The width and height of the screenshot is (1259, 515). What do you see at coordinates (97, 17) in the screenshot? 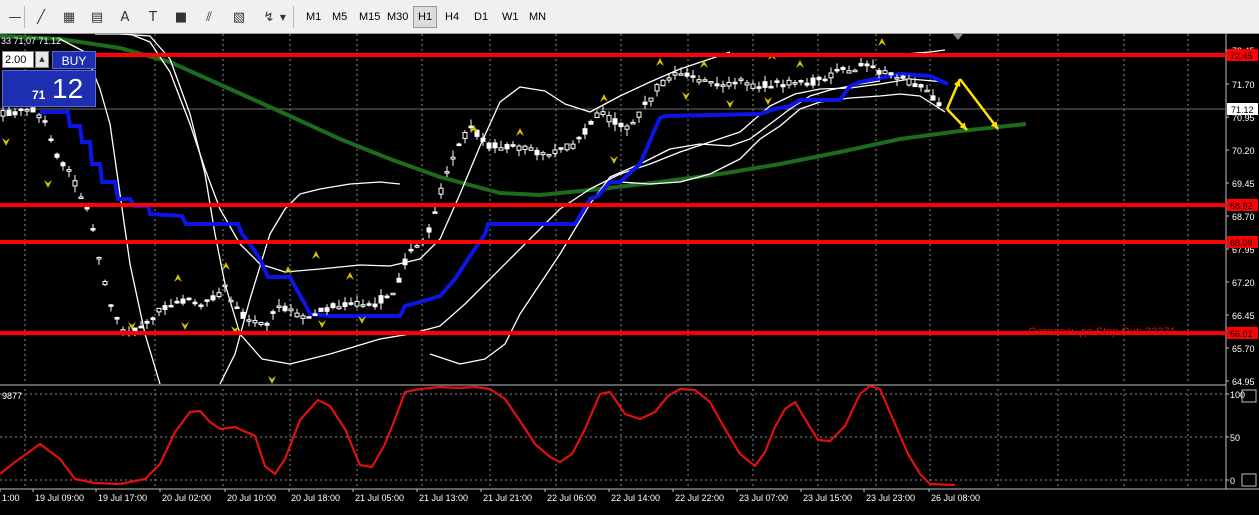
I see `fibonacci-icon: ▤` at bounding box center [97, 17].